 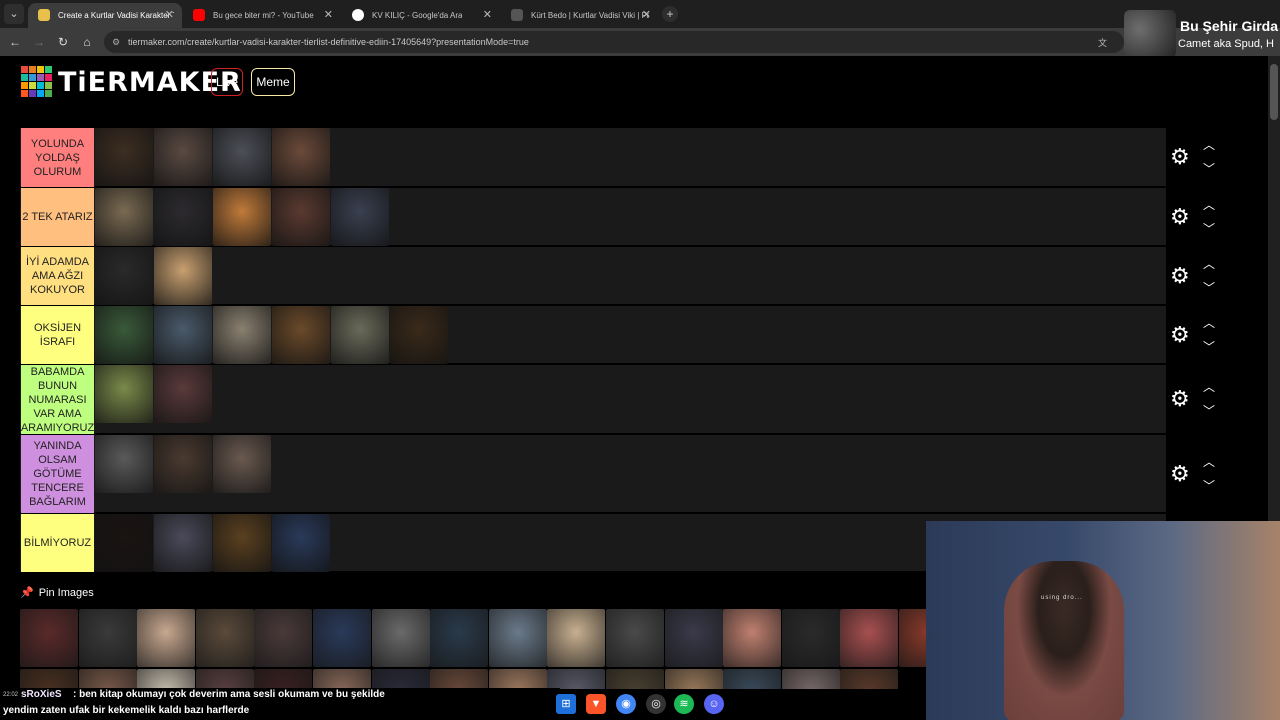 I want to click on tab-google: KV KILIÇ - Google'da Ara ✕, so click(x=421, y=15).